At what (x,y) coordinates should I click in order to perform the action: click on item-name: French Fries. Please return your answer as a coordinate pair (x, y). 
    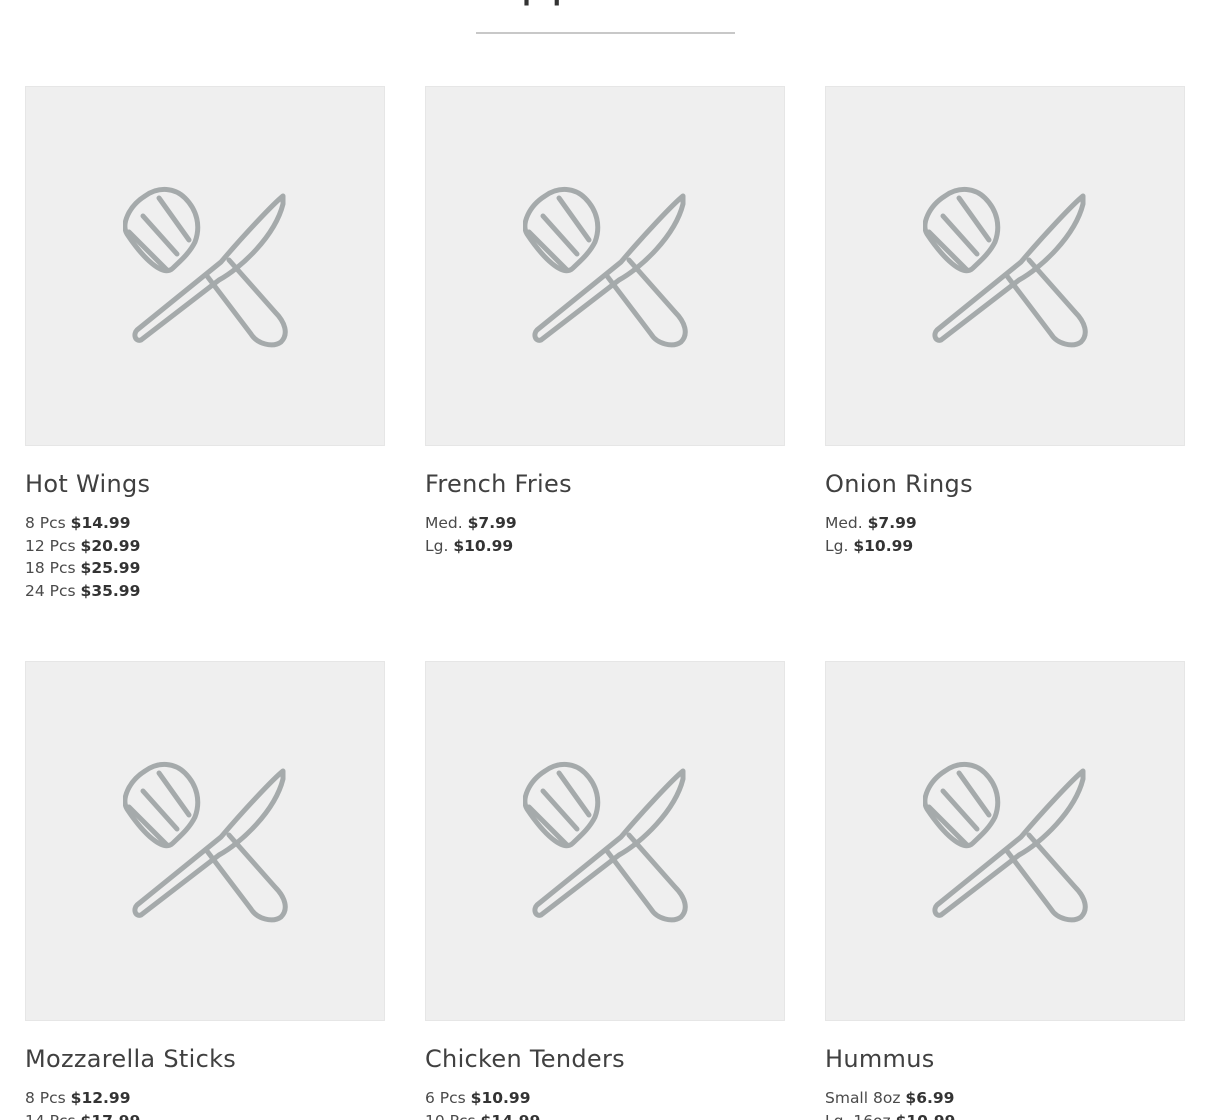
    Looking at the image, I should click on (498, 484).